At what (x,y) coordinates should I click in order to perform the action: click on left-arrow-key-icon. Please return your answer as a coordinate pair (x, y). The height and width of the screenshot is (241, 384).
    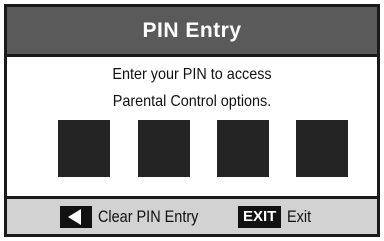
    Looking at the image, I should click on (76, 217).